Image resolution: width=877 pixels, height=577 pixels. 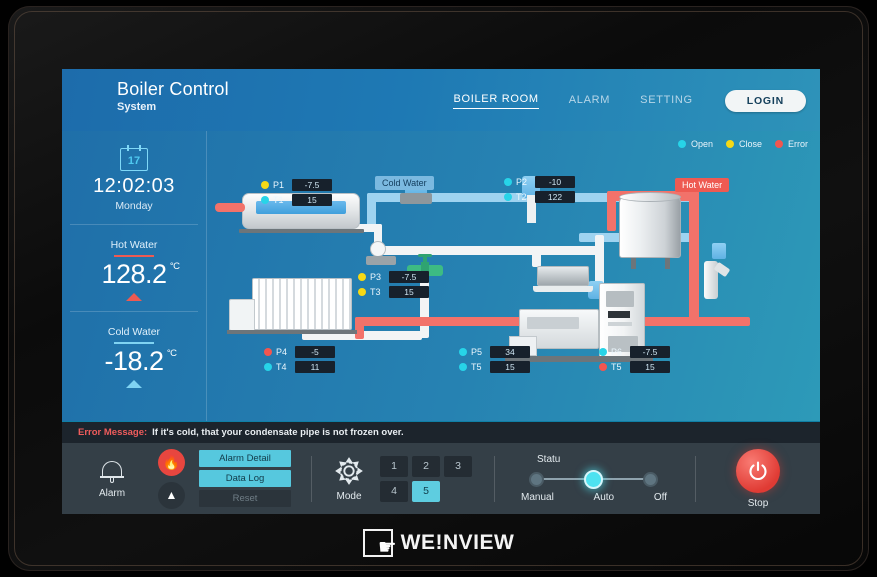 I want to click on brand-logo: ☛ WE!NVIEW, so click(x=438, y=544).